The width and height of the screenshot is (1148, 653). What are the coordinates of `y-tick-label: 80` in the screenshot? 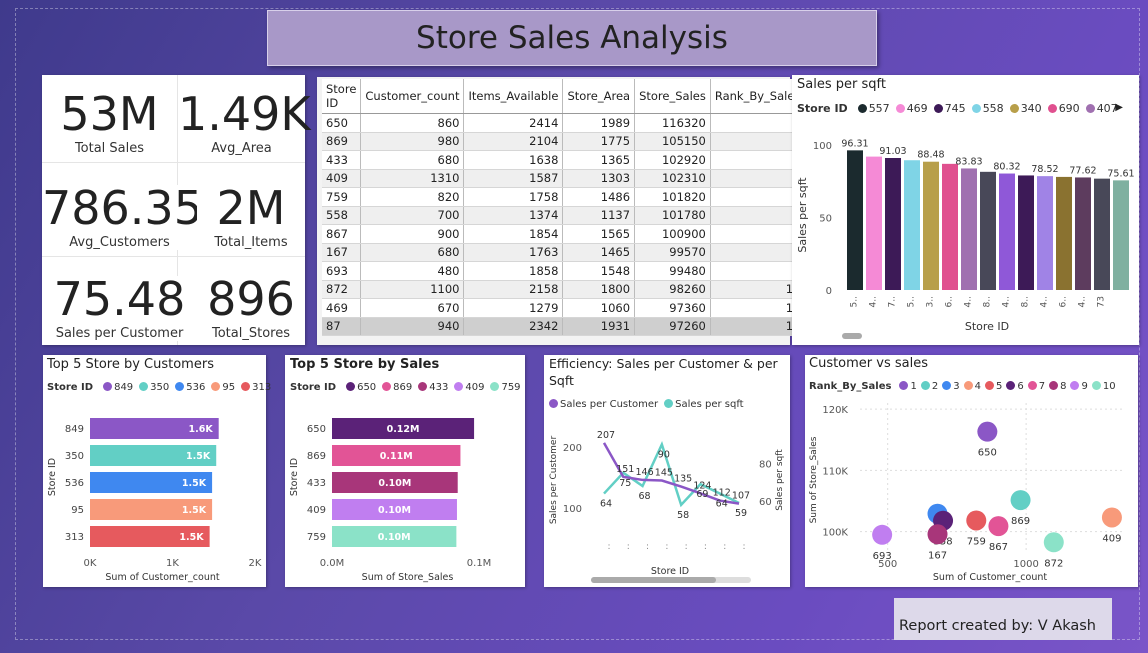 It's located at (765, 464).